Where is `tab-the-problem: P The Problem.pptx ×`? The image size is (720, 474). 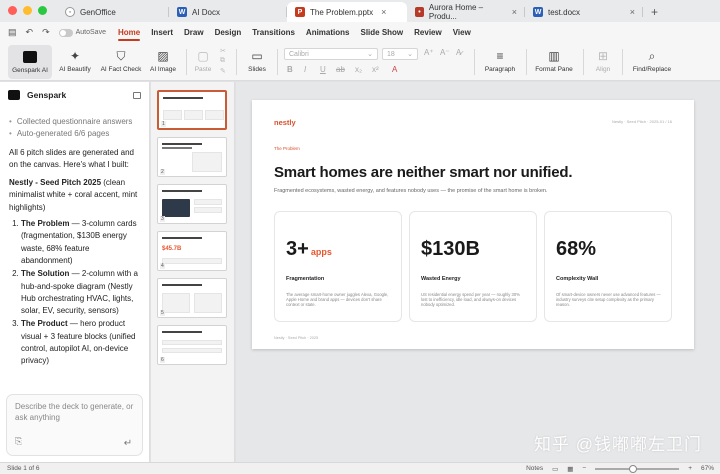 tab-the-problem: P The Problem.pptx × is located at coordinates (347, 12).